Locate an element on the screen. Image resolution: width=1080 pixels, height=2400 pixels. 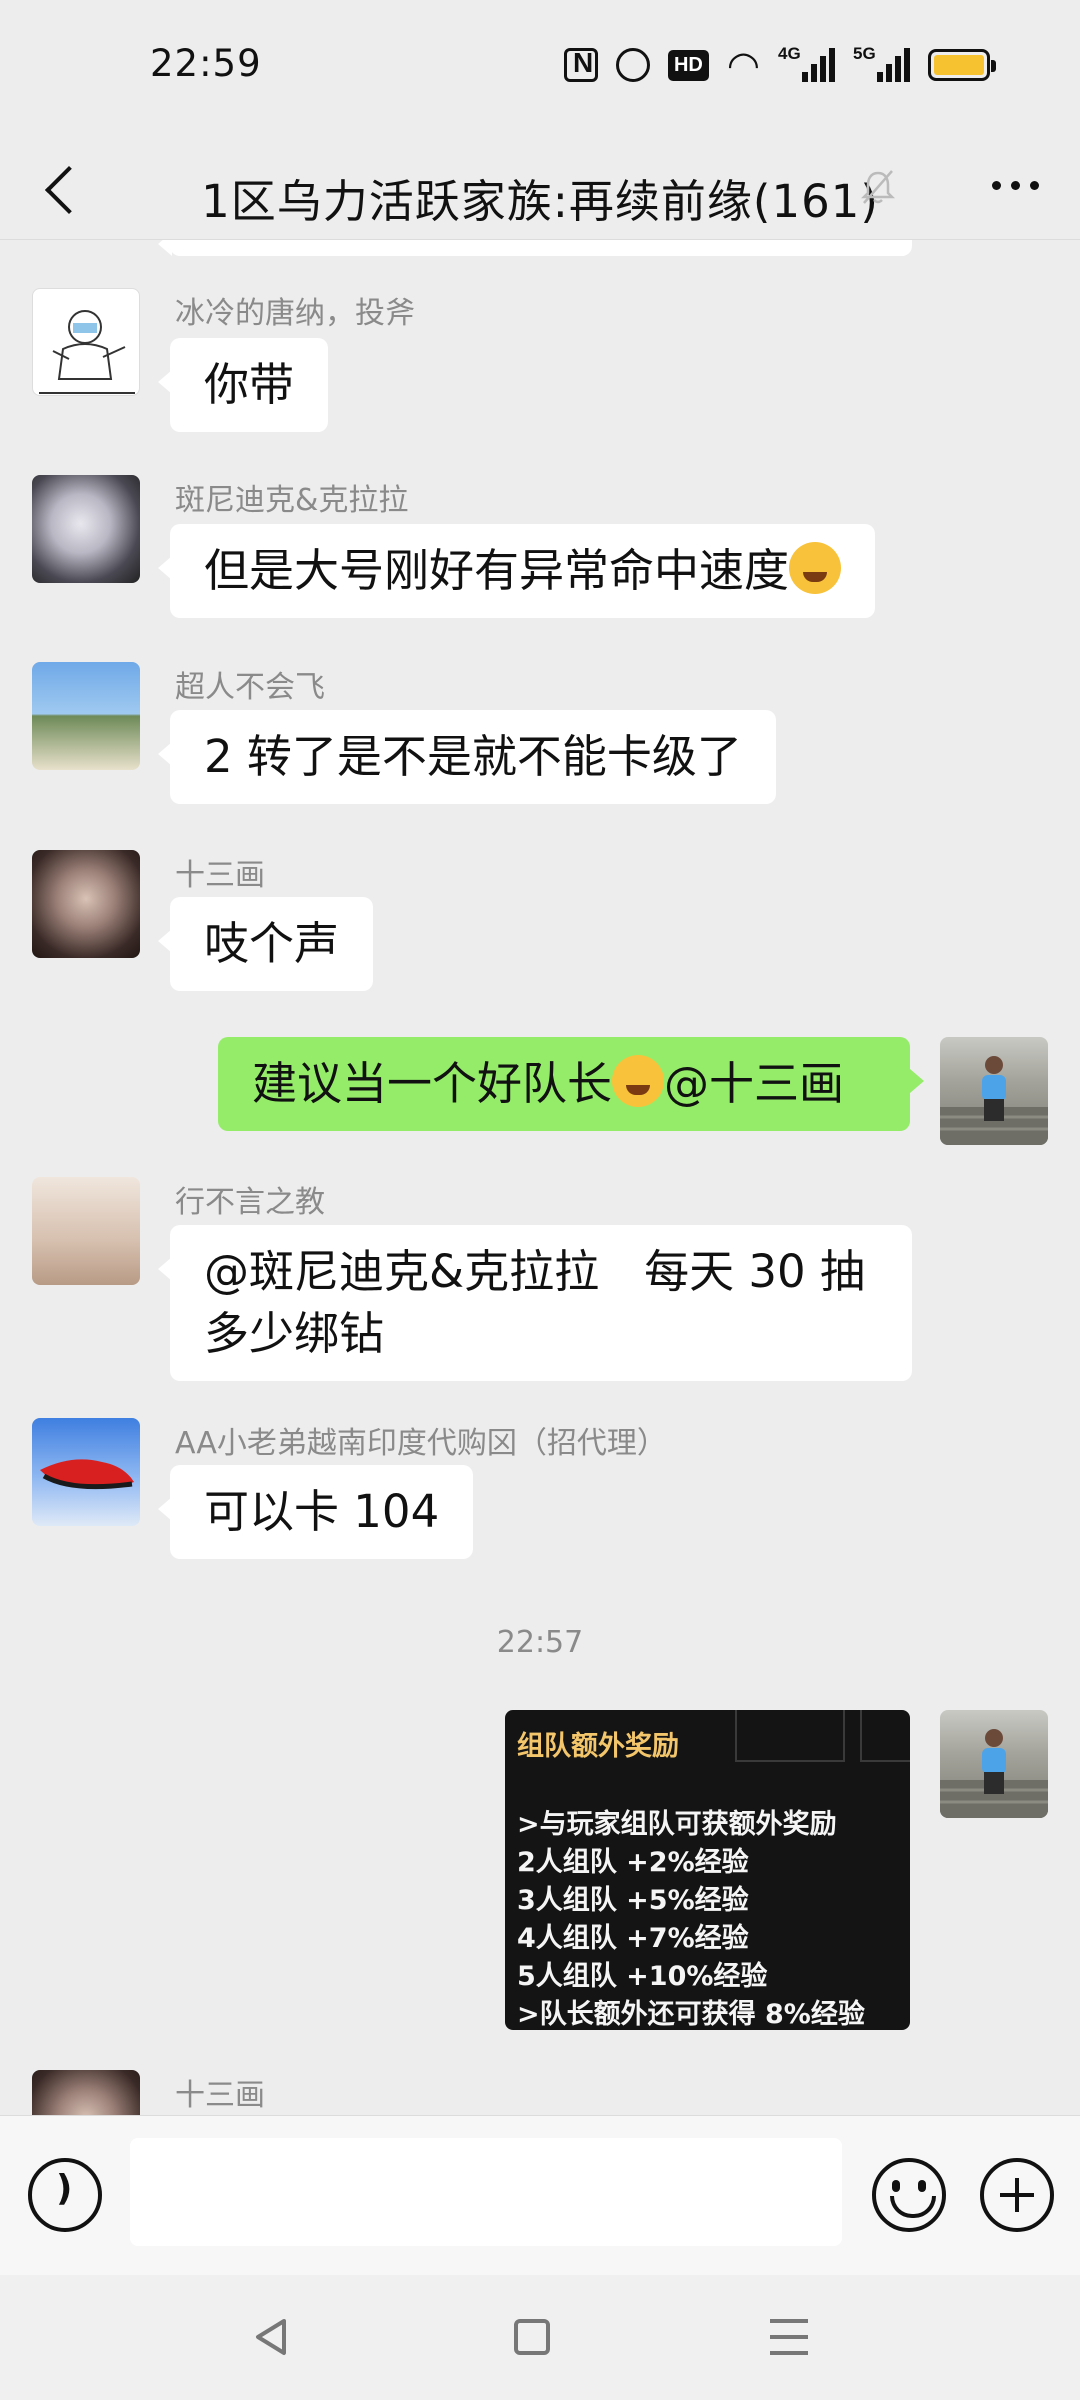
status-bar: 22:59 HD ◠ 4G 5G is located at coordinates (540, 67).